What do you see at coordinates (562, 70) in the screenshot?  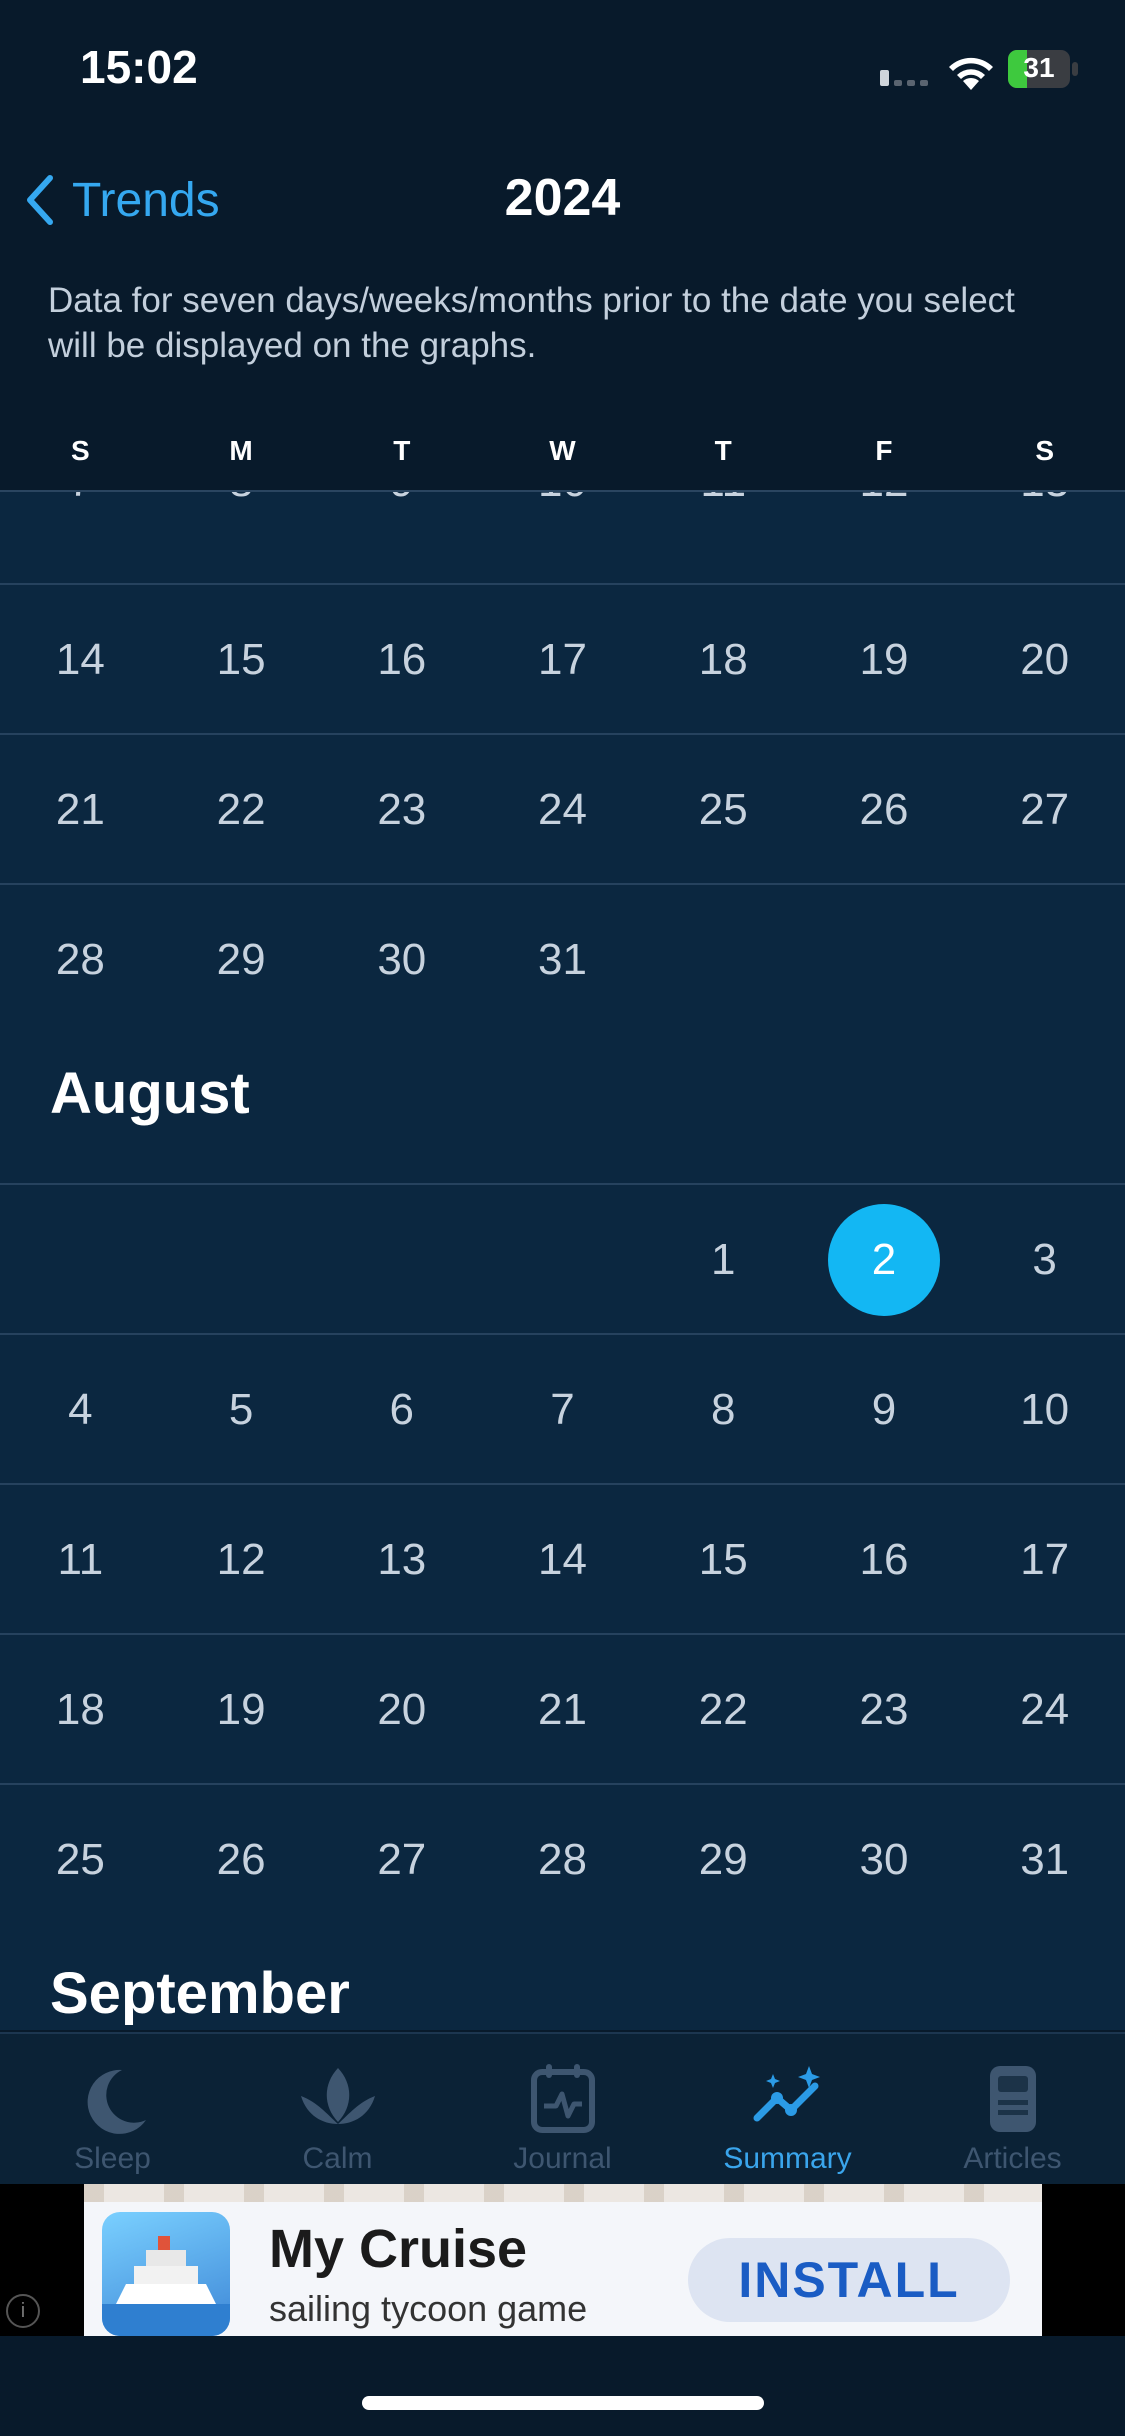 I see `status-bar: 15:02 31` at bounding box center [562, 70].